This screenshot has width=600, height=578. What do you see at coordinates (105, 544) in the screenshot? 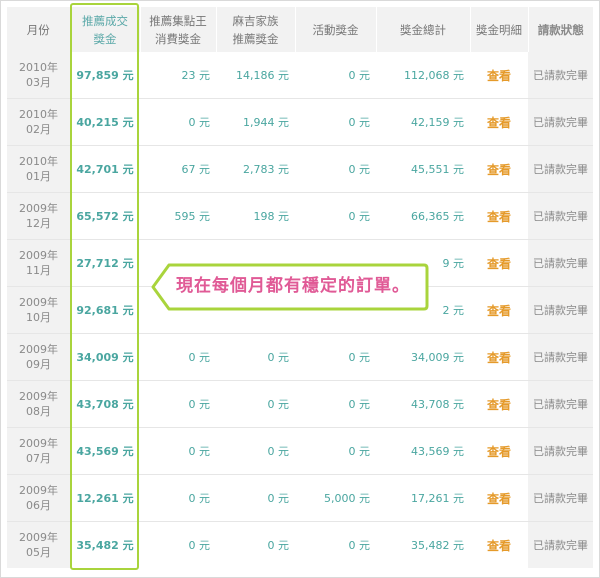
I see `referral-bonus-cell: 35,482 元` at bounding box center [105, 544].